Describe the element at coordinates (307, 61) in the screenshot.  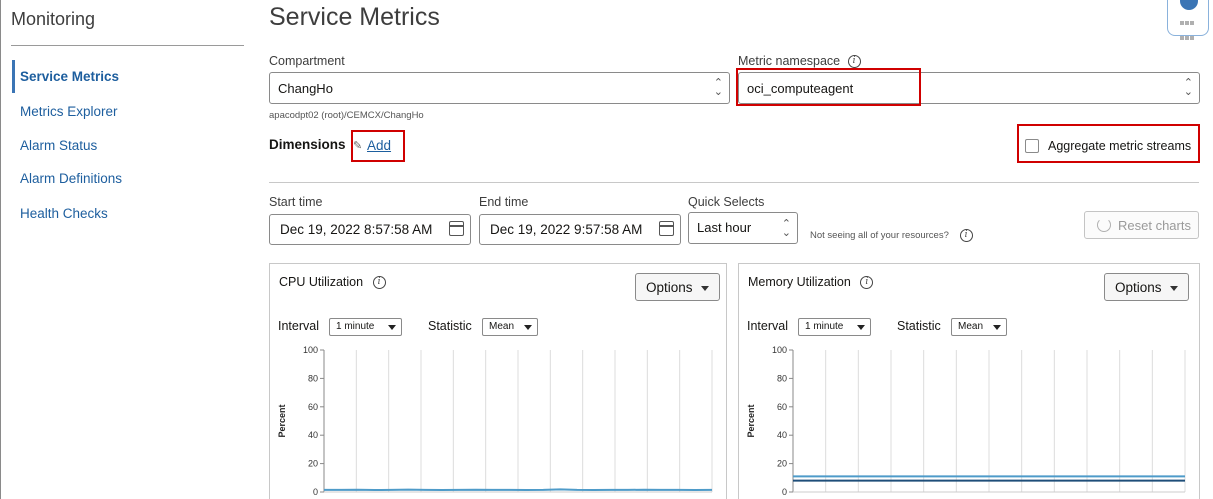
I see `compartment-label: Compartment` at that location.